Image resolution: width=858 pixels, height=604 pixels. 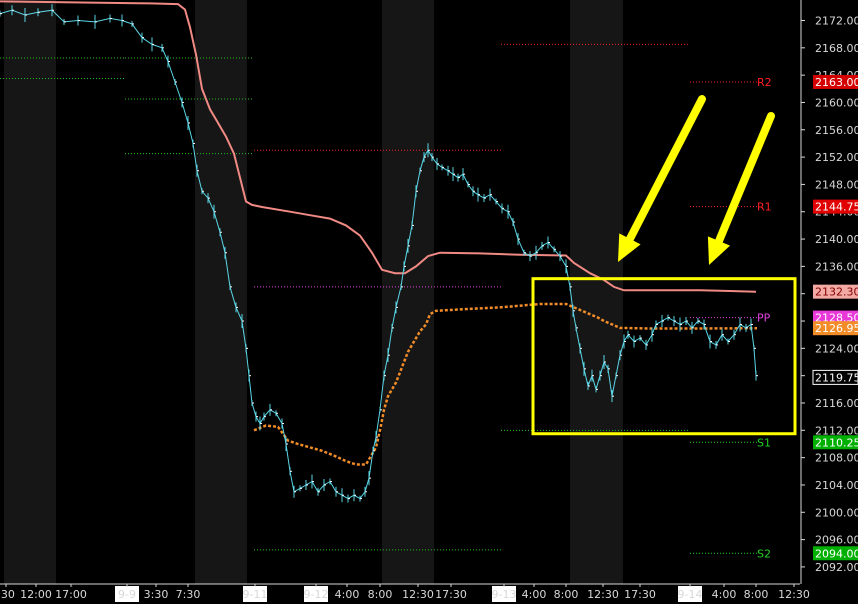 I want to click on pivot-label-s2: S2, so click(x=764, y=553).